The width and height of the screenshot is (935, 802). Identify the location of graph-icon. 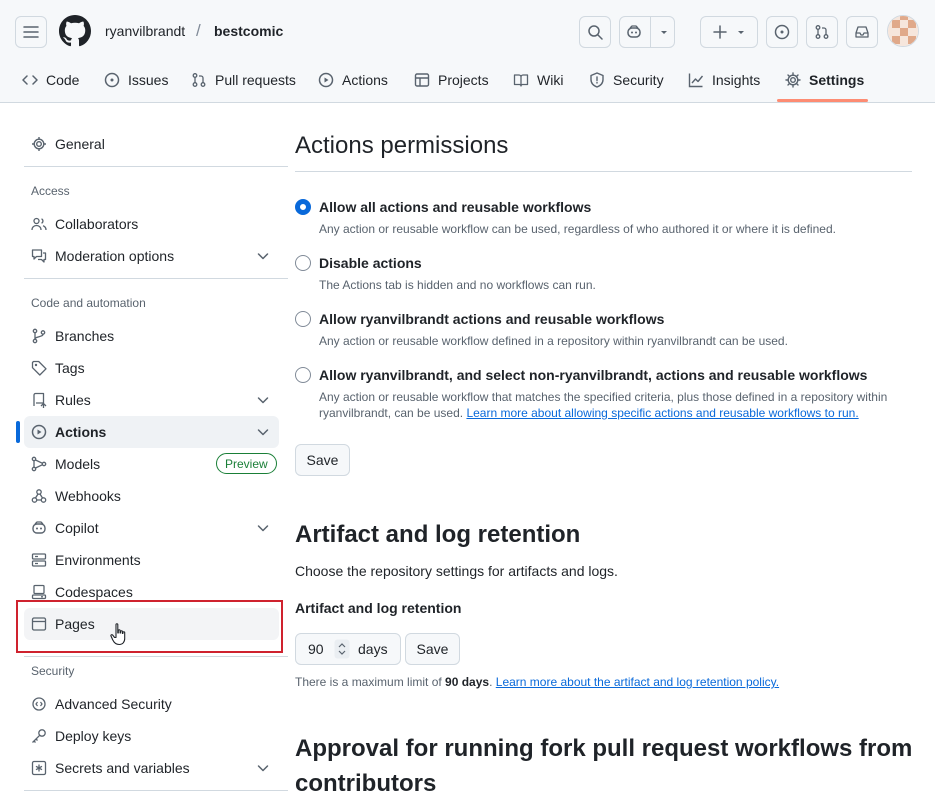
(696, 80).